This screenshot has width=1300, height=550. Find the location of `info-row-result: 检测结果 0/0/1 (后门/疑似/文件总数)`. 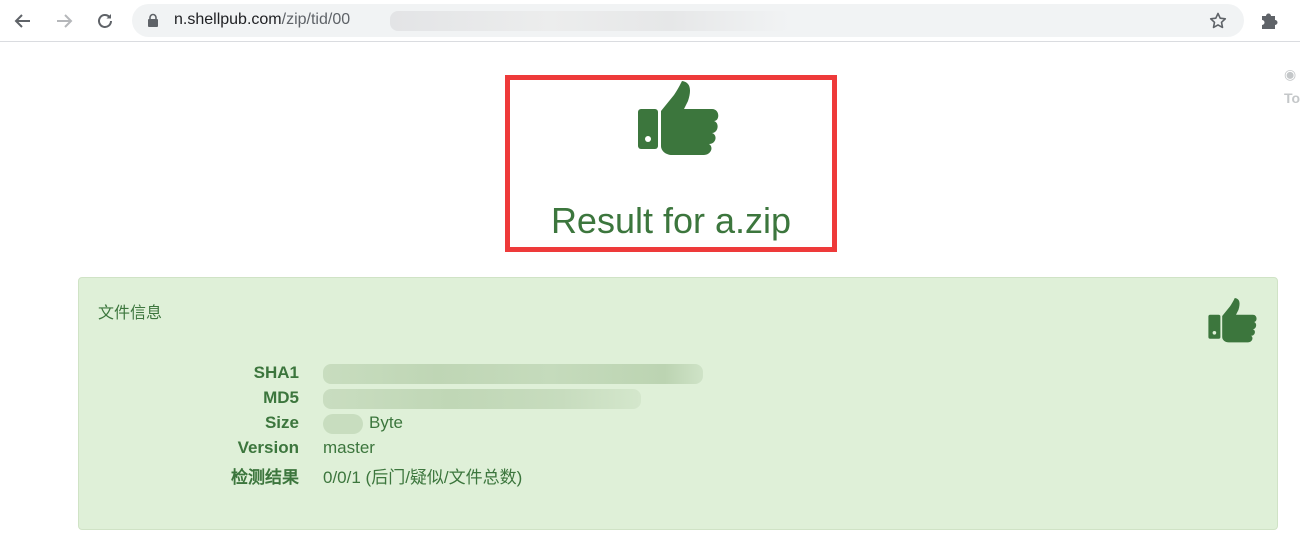

info-row-result: 检测结果 0/0/1 (后门/疑似/文件总数) is located at coordinates (479, 473).